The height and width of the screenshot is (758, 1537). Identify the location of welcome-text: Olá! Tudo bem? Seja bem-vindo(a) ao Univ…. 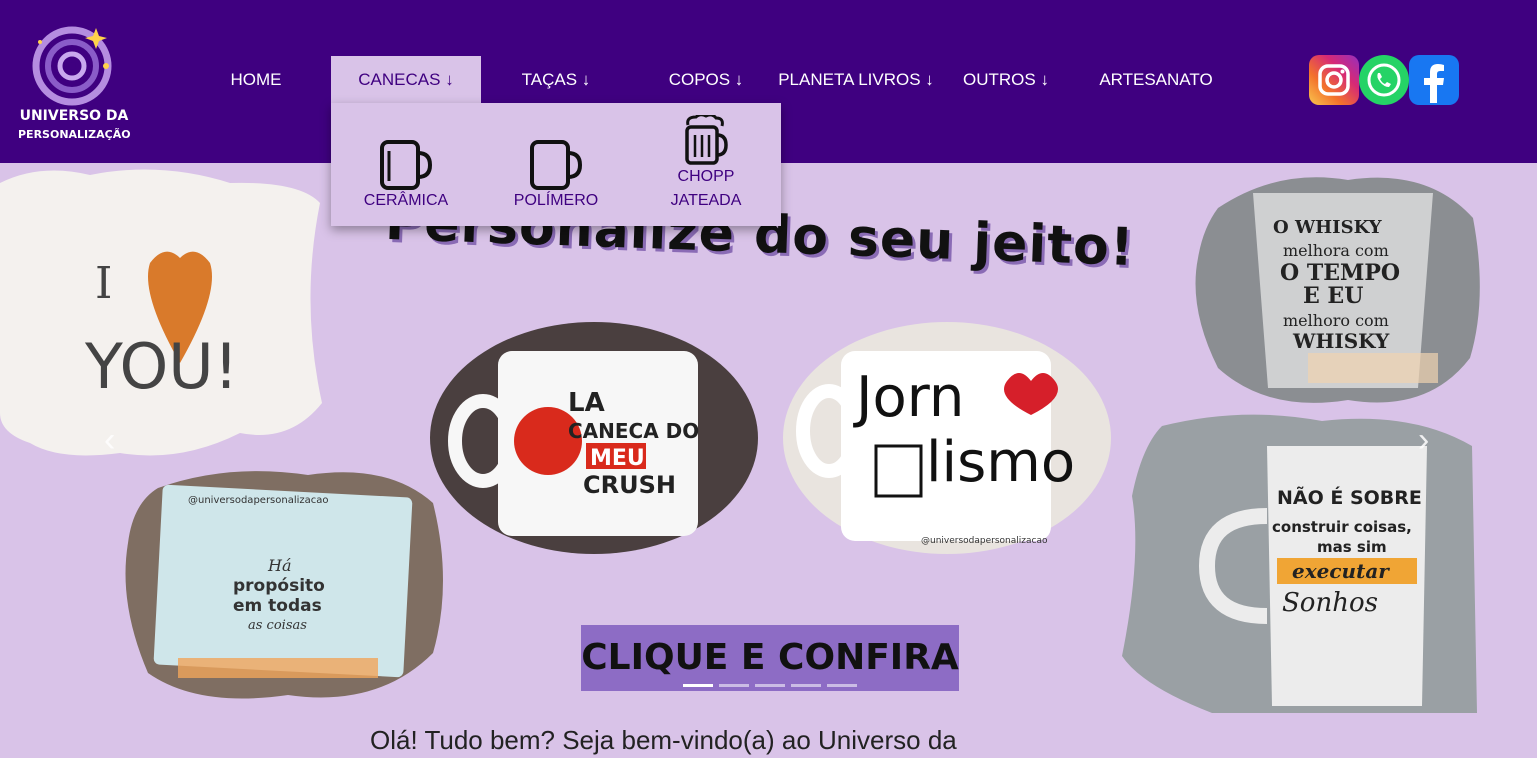
(663, 740).